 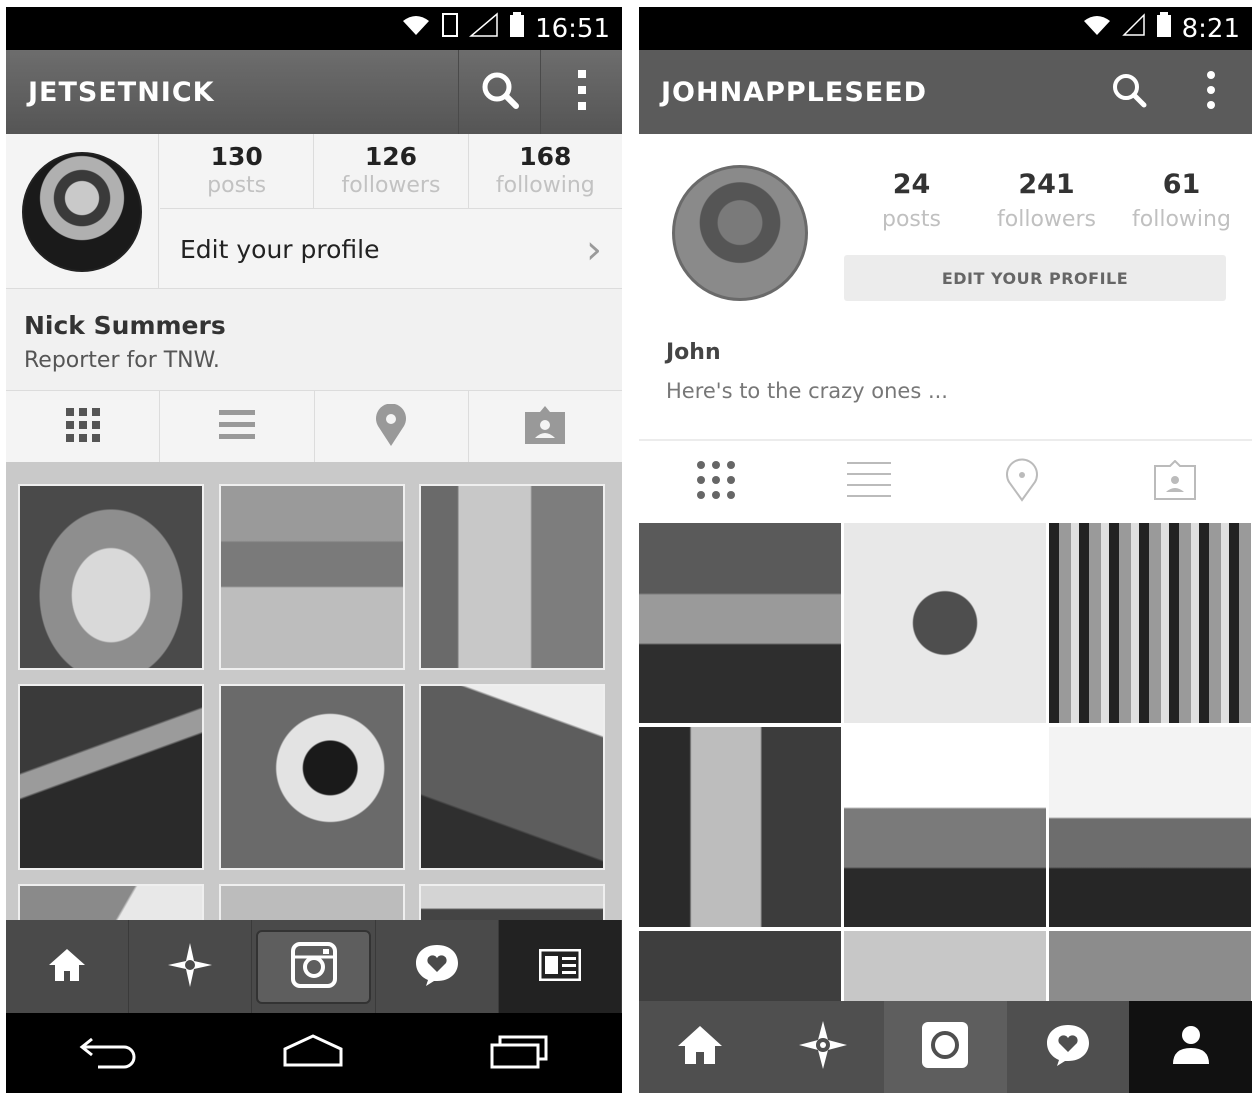 What do you see at coordinates (519, 1053) in the screenshot?
I see `recents-icon` at bounding box center [519, 1053].